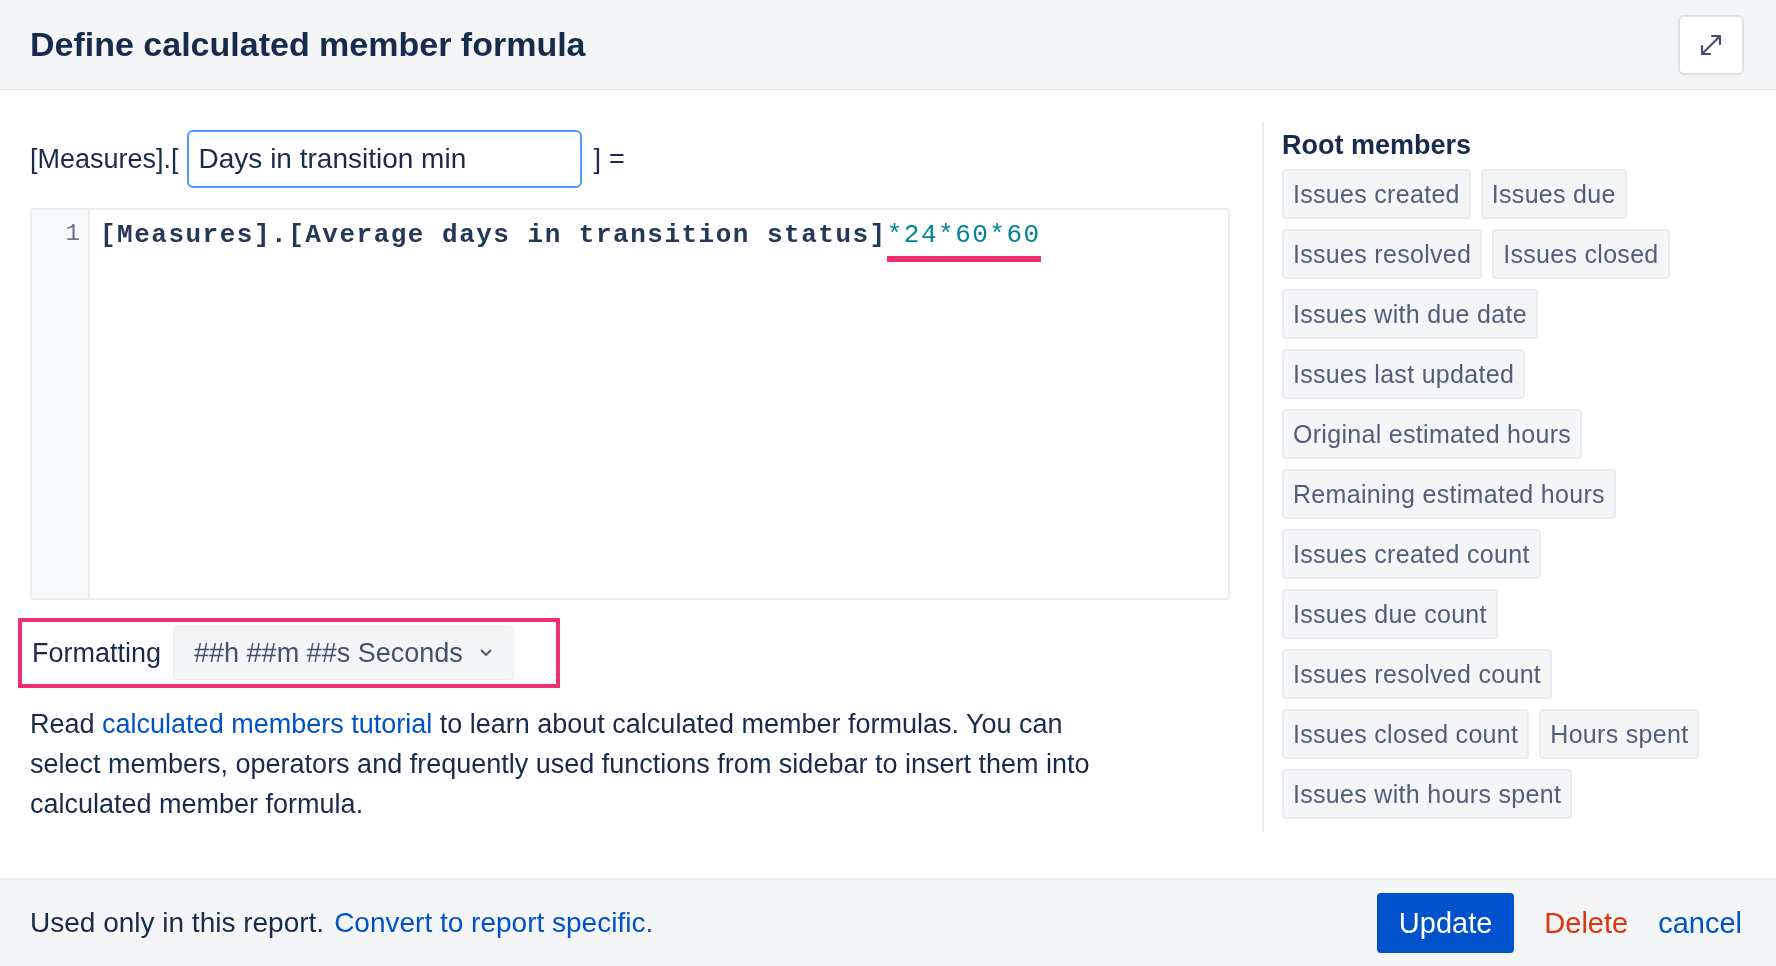  I want to click on member-chip: Original estimated hours, so click(1432, 434).